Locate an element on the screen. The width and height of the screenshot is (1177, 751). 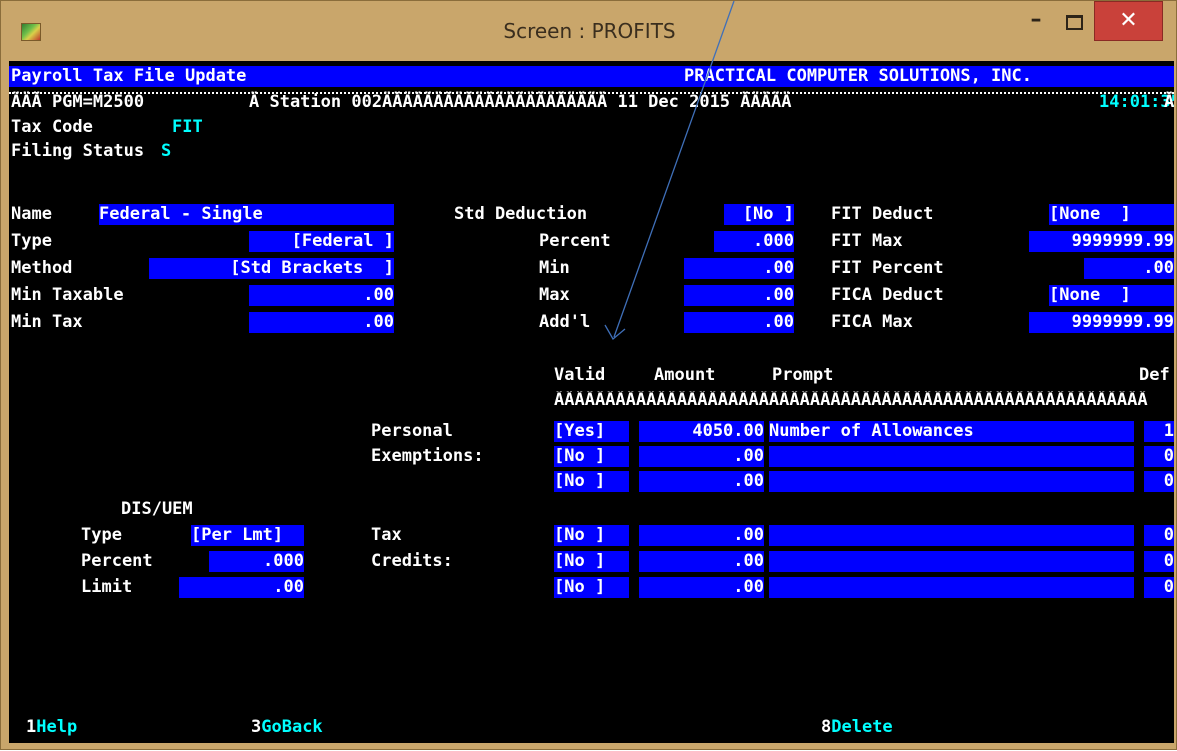
type-label: Type is located at coordinates (31, 241).